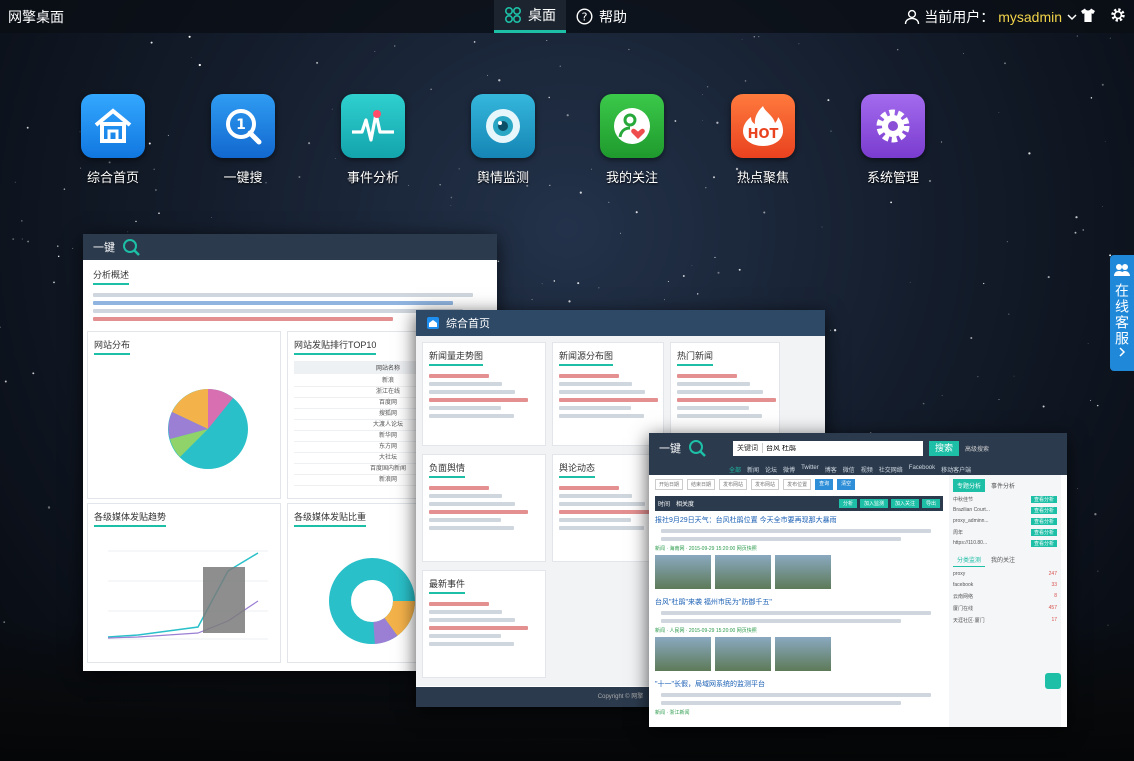 The width and height of the screenshot is (1134, 761). I want to click on sort-option: 时间, so click(664, 503).